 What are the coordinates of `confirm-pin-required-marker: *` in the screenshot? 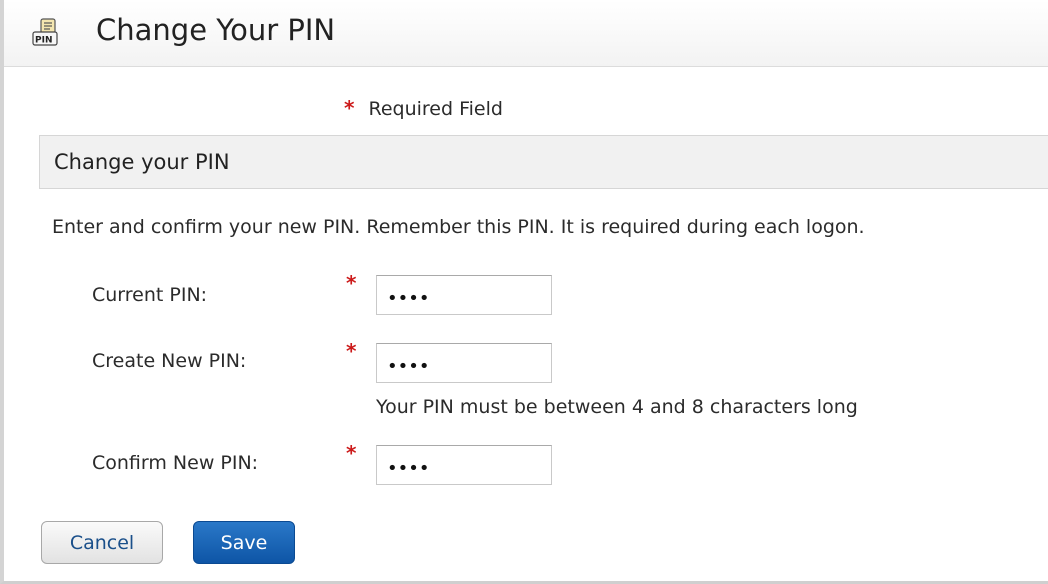 It's located at (351, 453).